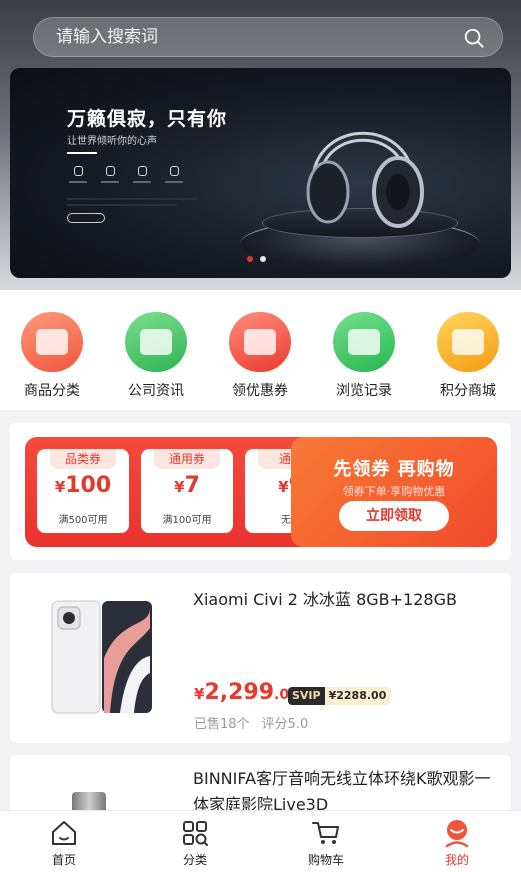  I want to click on product-meta: 已售18个 评分5.0, so click(251, 722).